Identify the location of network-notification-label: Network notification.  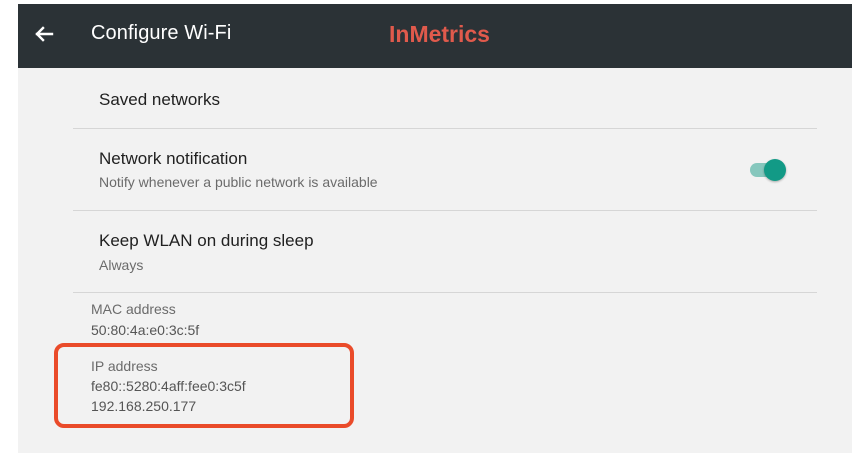
(173, 158).